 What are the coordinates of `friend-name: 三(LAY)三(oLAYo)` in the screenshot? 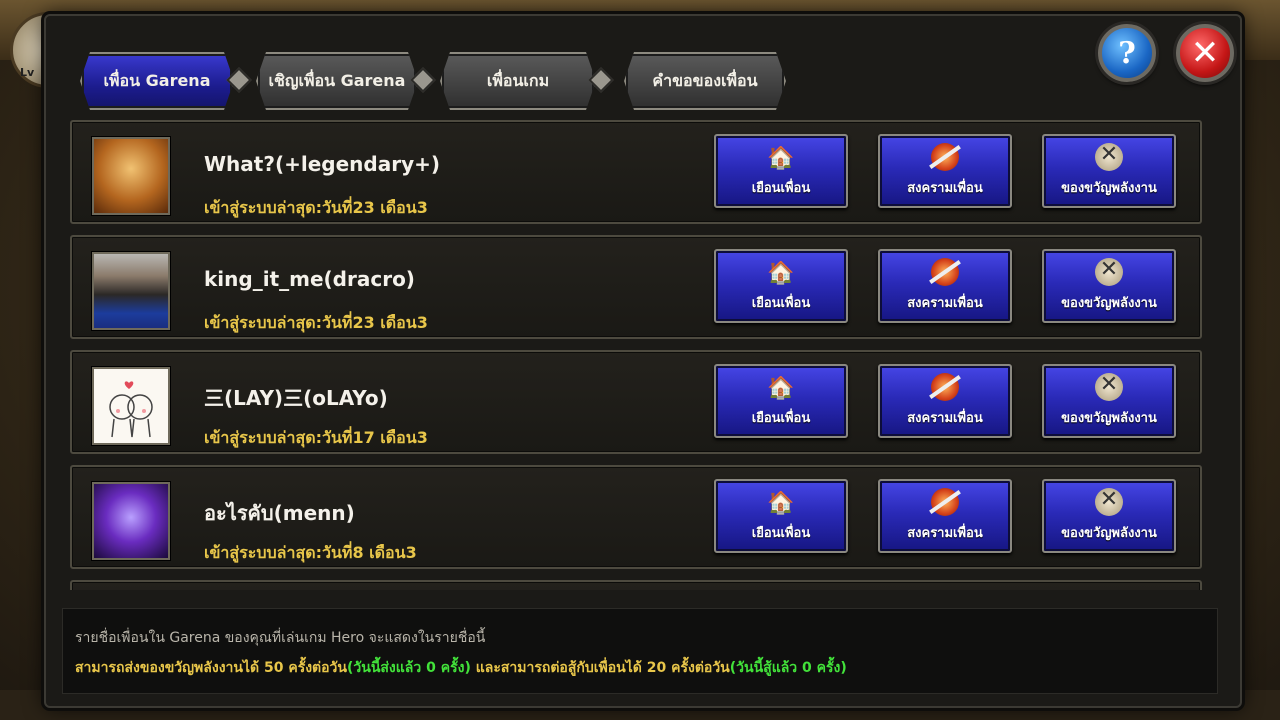 It's located at (296, 398).